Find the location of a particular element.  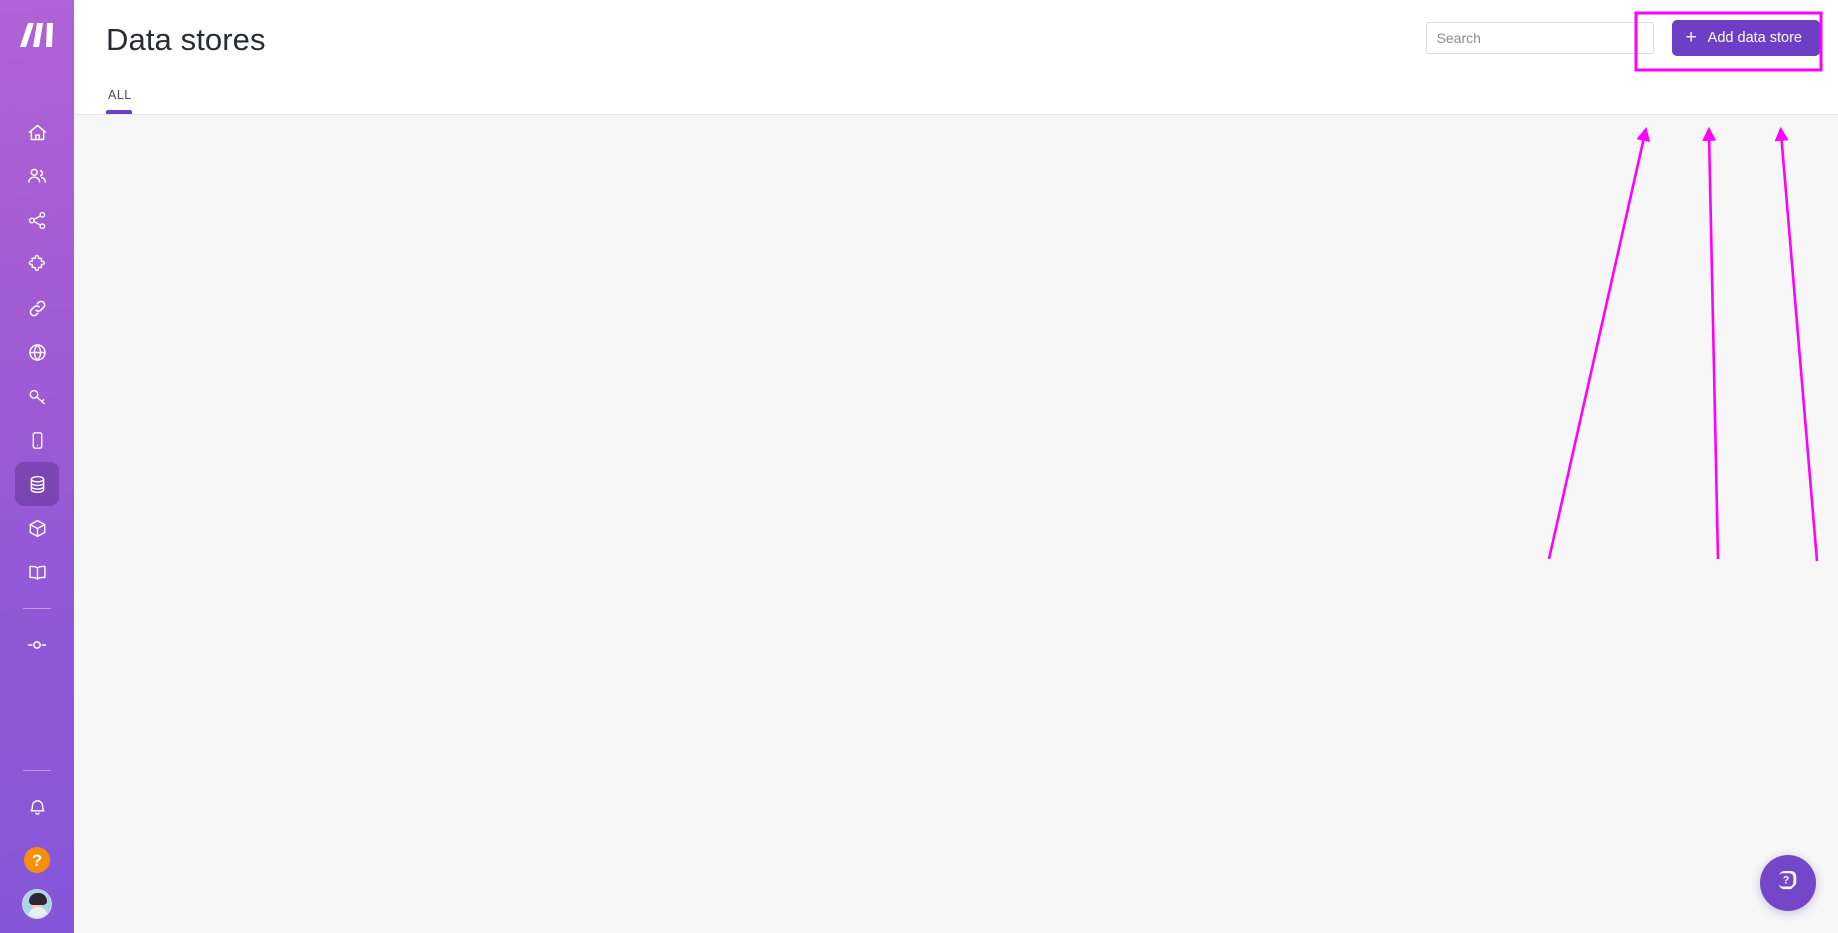

mobile-icon is located at coordinates (37, 440).